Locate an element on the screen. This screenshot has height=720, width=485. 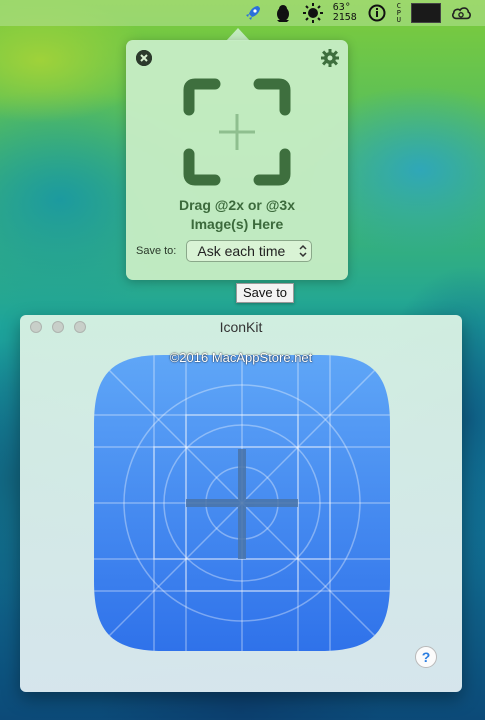
close-button is located at coordinates (144, 58).